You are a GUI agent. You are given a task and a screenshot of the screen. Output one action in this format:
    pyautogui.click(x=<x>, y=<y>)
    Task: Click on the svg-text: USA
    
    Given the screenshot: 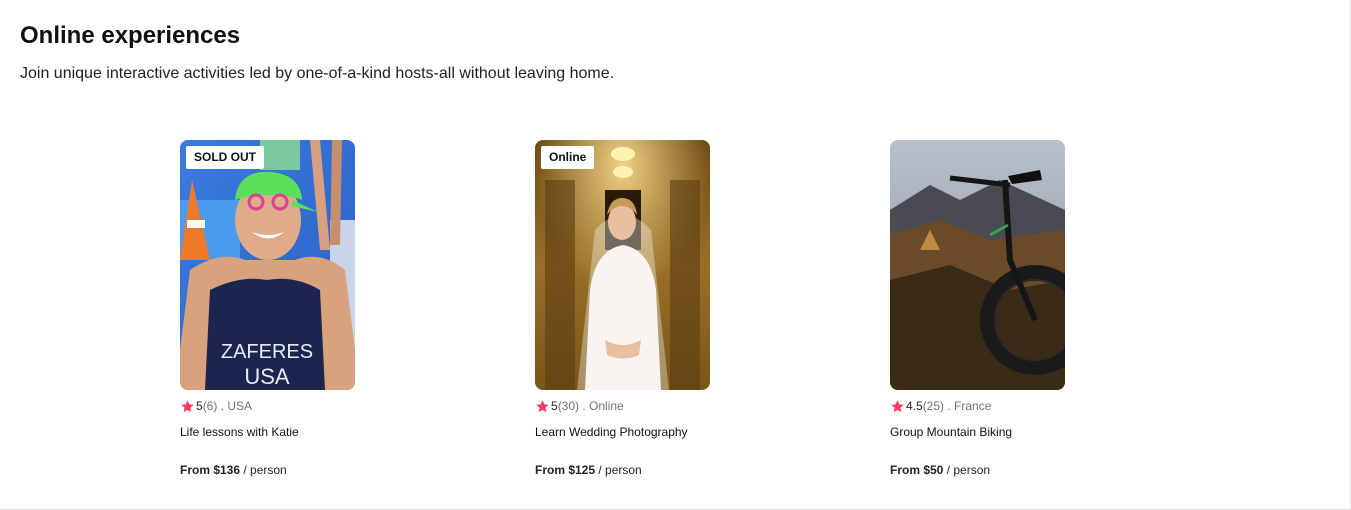 What is the action you would take?
    pyautogui.click(x=267, y=376)
    